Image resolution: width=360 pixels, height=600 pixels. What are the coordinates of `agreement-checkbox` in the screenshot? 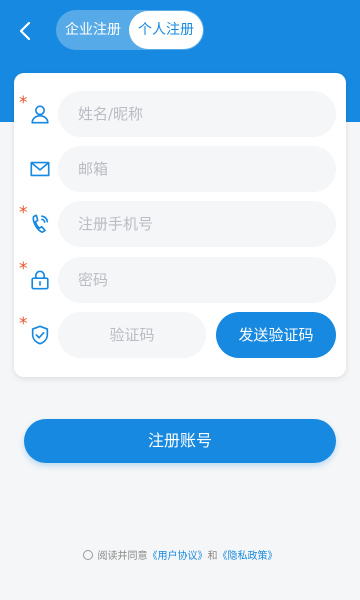 It's located at (87, 555).